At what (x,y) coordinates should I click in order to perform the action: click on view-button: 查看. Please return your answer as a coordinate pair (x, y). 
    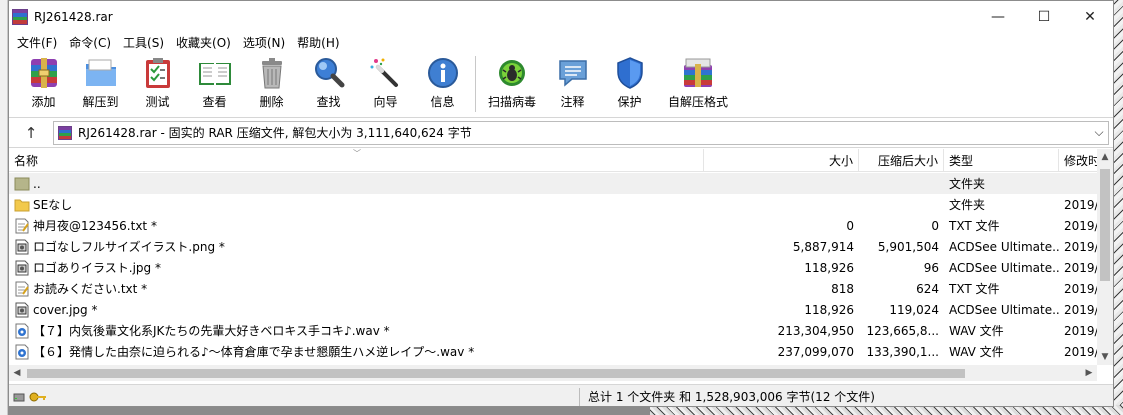
    Looking at the image, I should click on (214, 82).